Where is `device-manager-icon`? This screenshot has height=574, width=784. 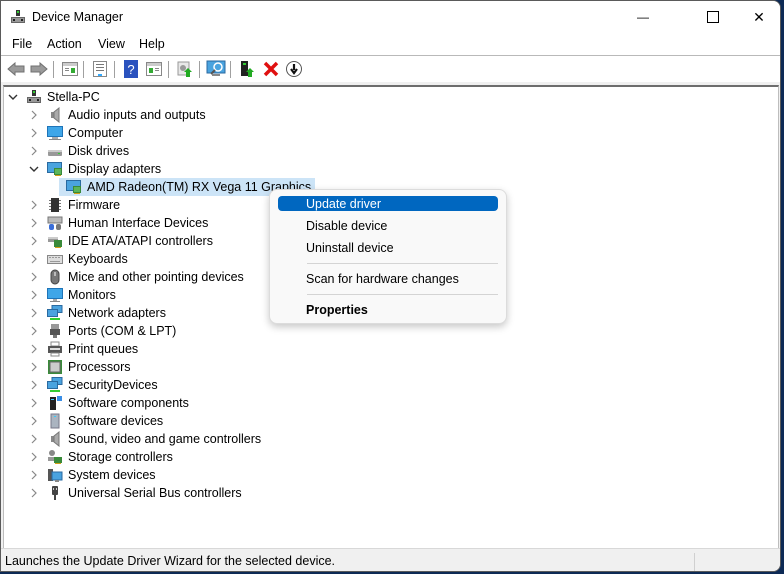
device-manager-icon is located at coordinates (18, 17).